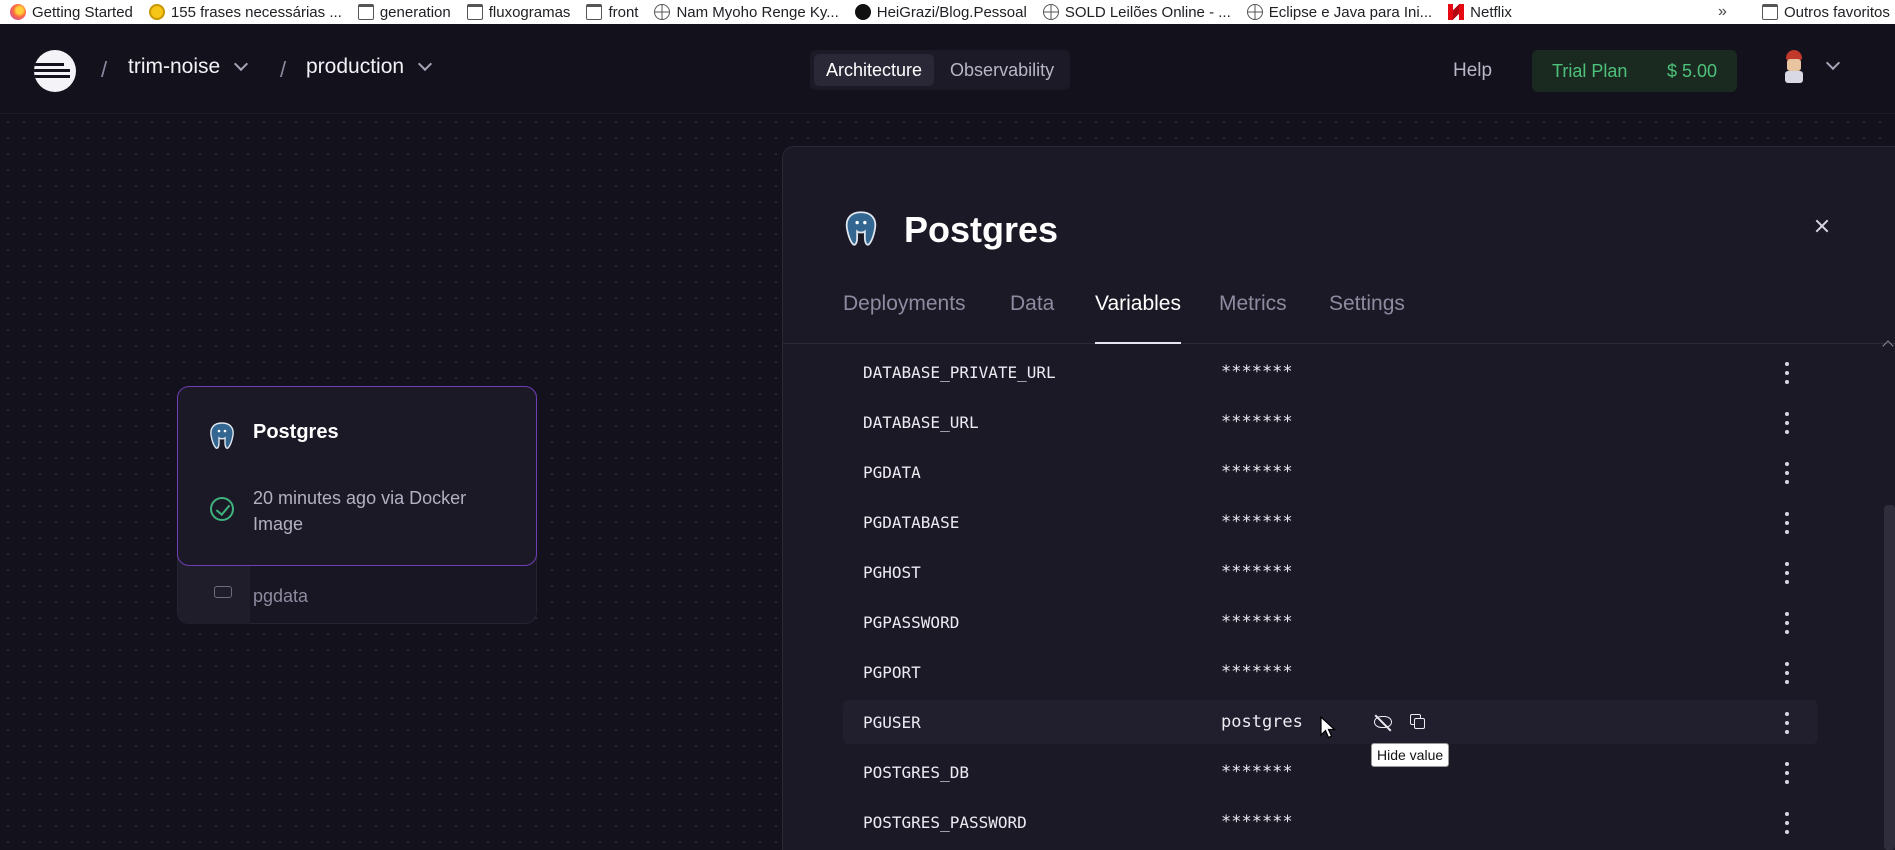  Describe the element at coordinates (156, 12) in the screenshot. I see `sun-icon` at that location.